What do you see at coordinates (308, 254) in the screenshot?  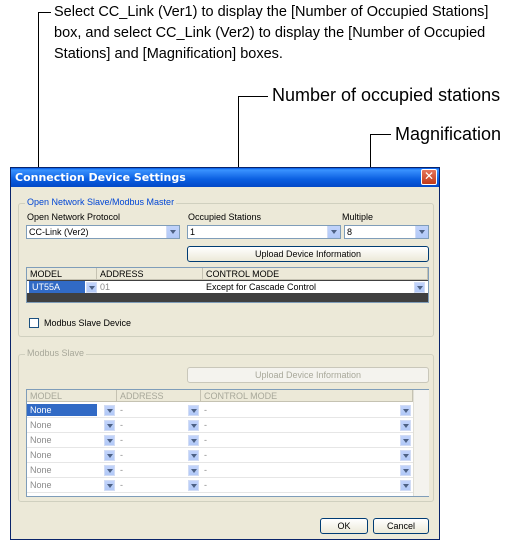 I see `upload-device-information-button: Upload Device Information` at bounding box center [308, 254].